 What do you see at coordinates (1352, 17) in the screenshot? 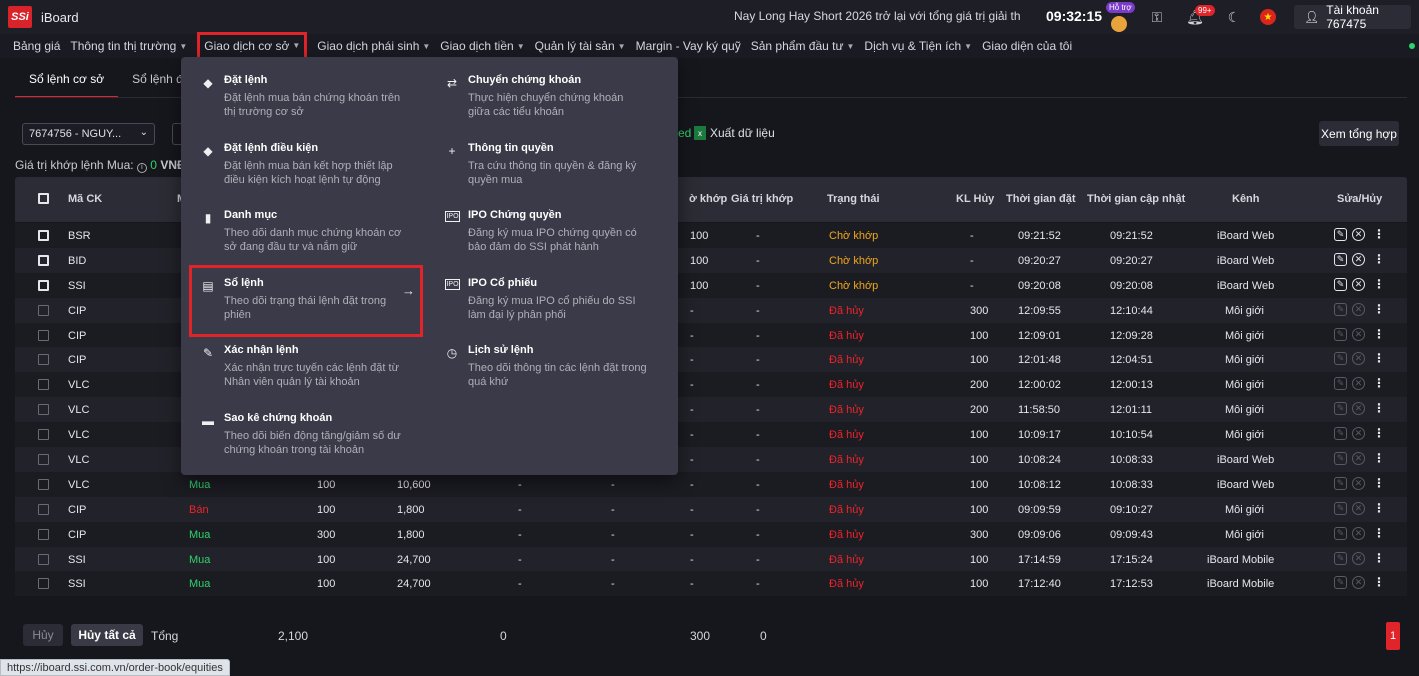
I see `account-button: 👤︎ Tài khoản 767475` at bounding box center [1352, 17].